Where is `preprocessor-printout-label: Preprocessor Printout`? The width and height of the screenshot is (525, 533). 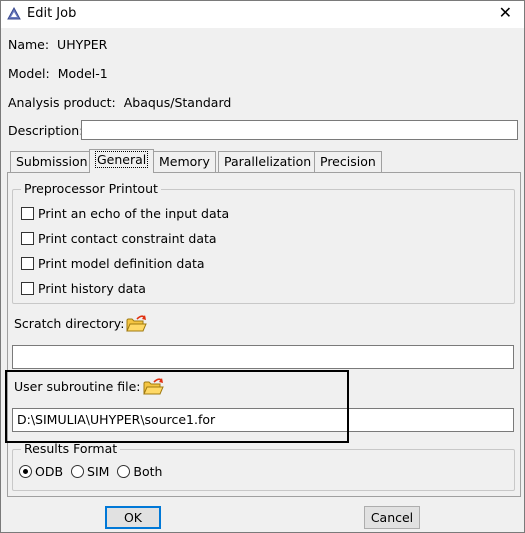
preprocessor-printout-label: Preprocessor Printout is located at coordinates (91, 188).